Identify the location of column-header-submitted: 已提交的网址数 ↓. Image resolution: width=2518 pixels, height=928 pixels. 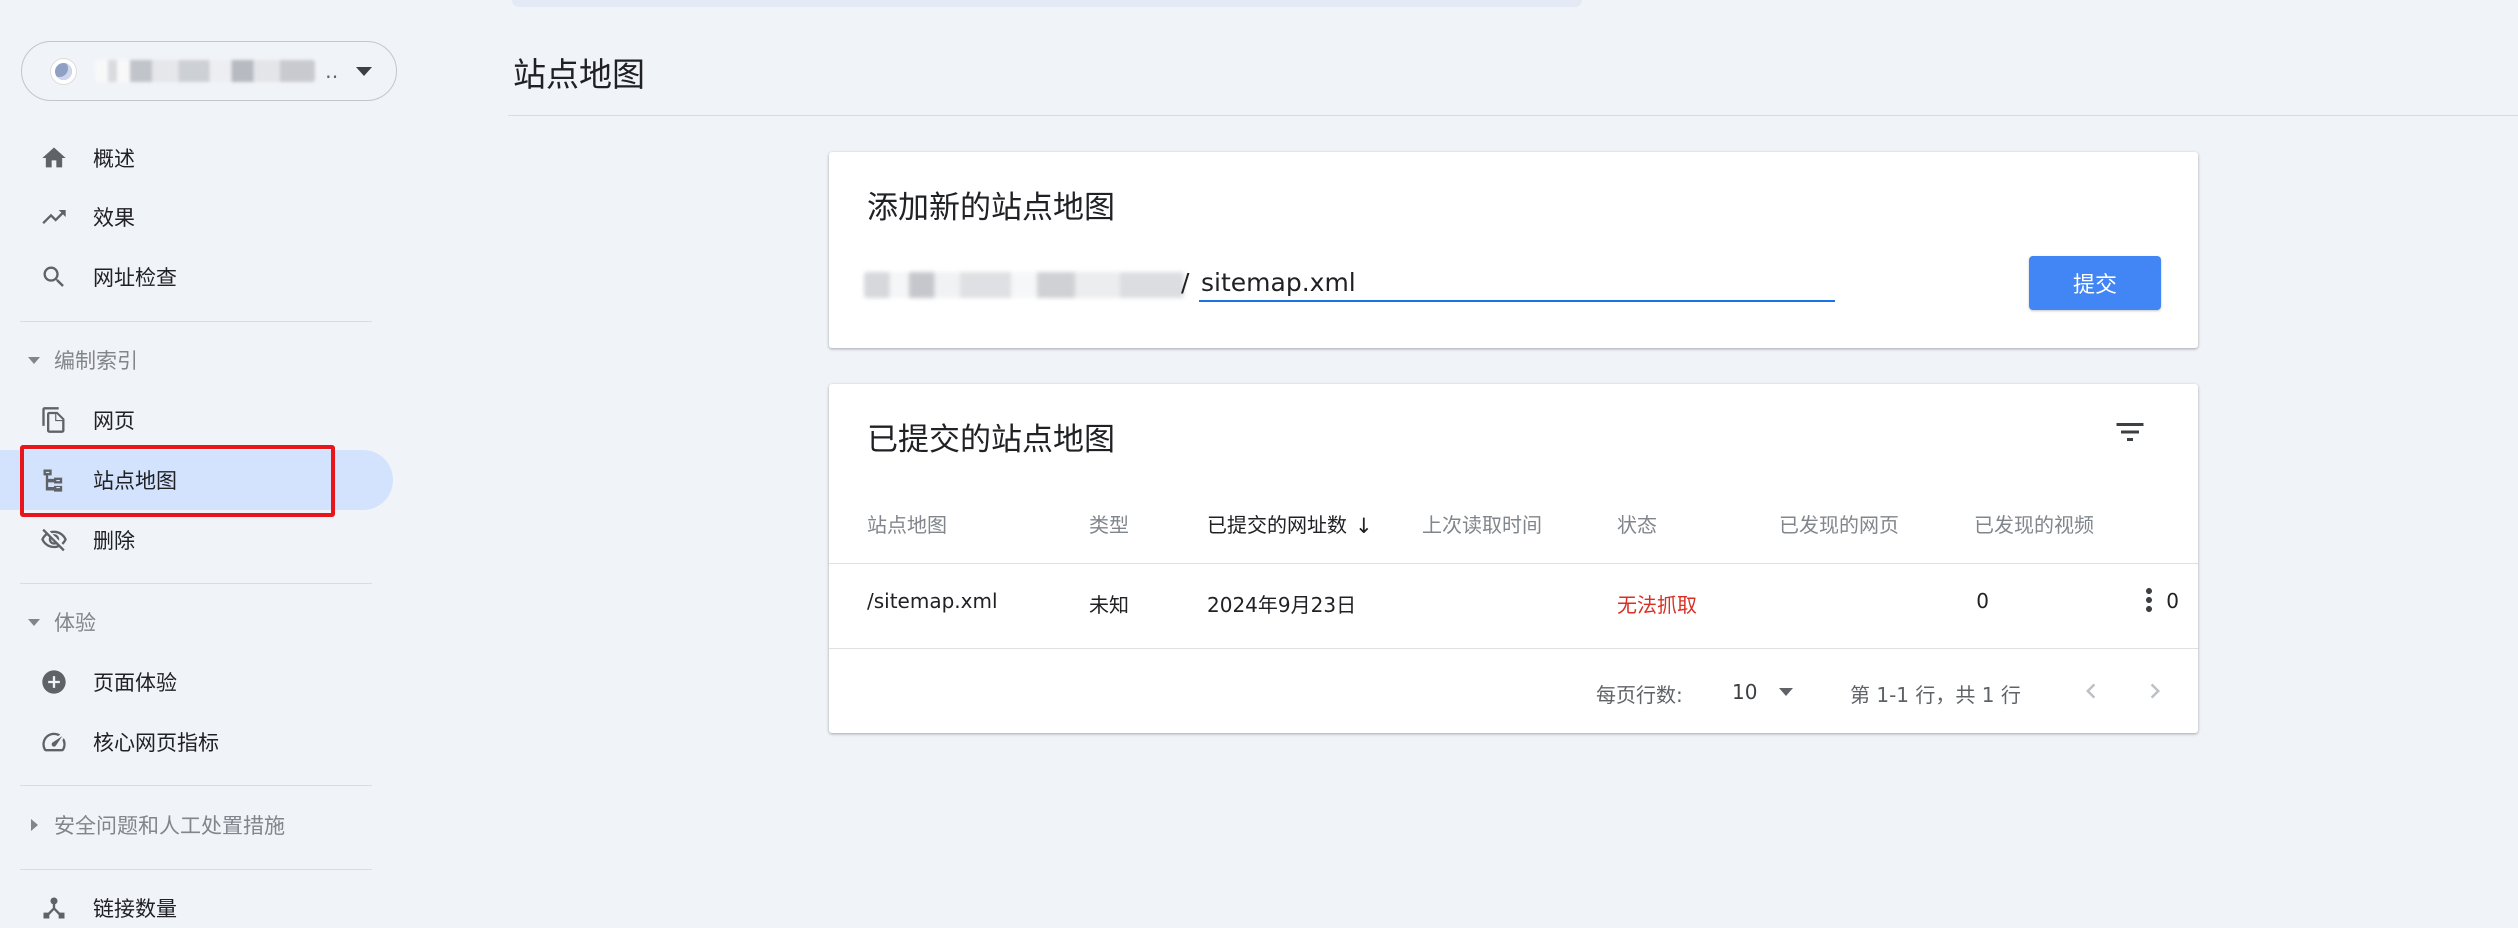
(1290, 523).